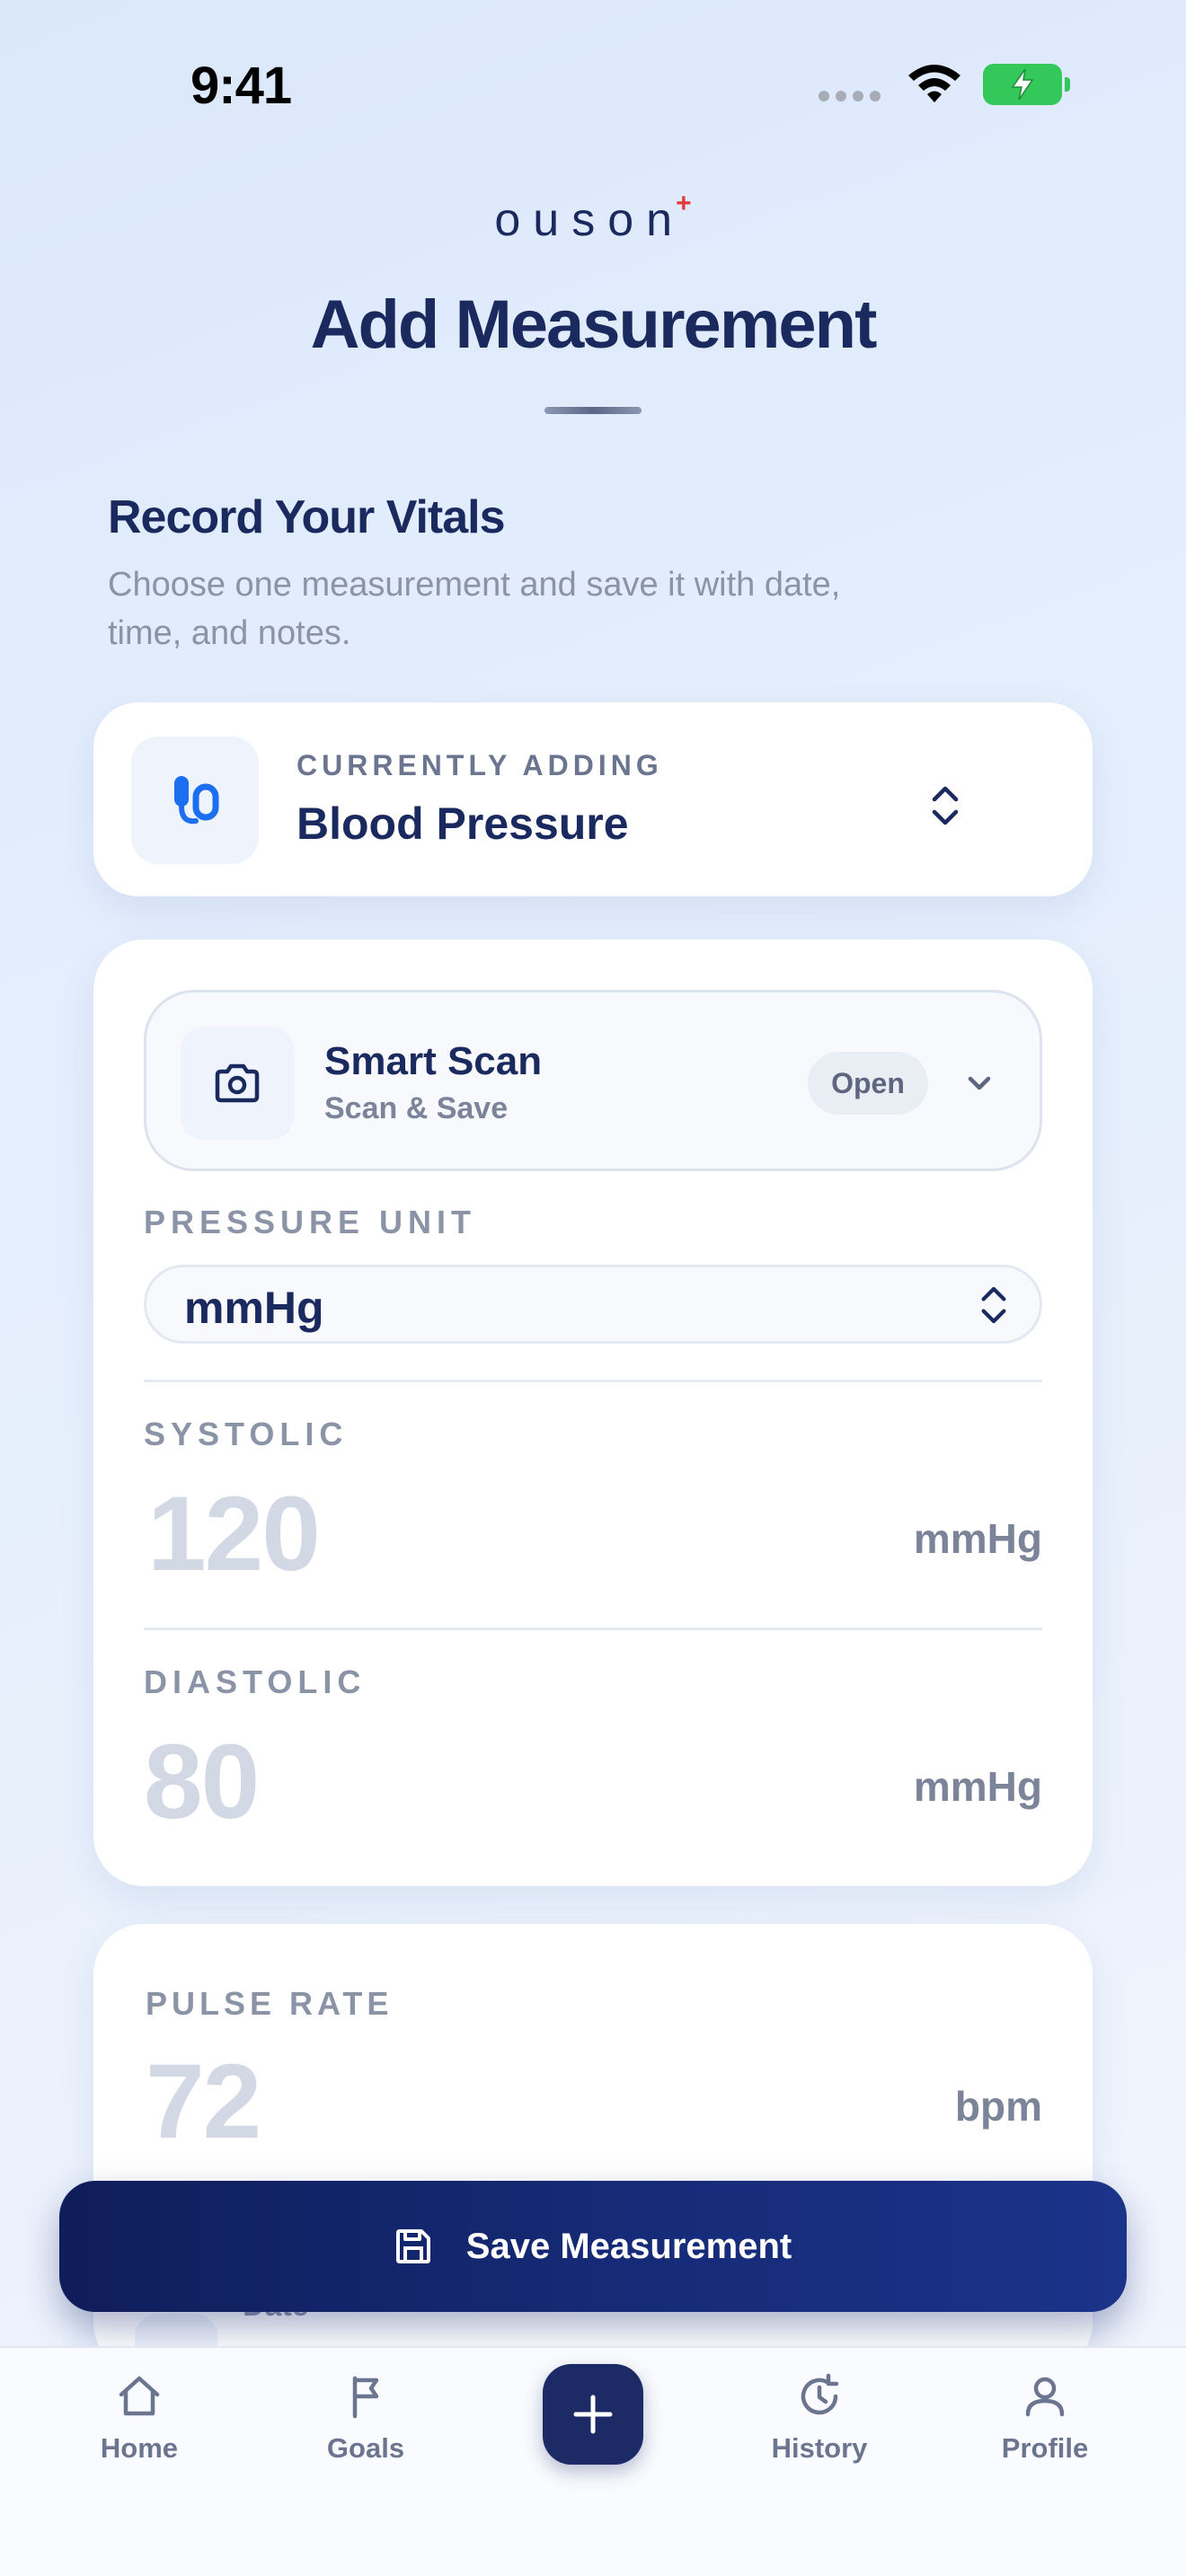 This screenshot has height=2576, width=1186. I want to click on diastolic-input: 80, so click(202, 1782).